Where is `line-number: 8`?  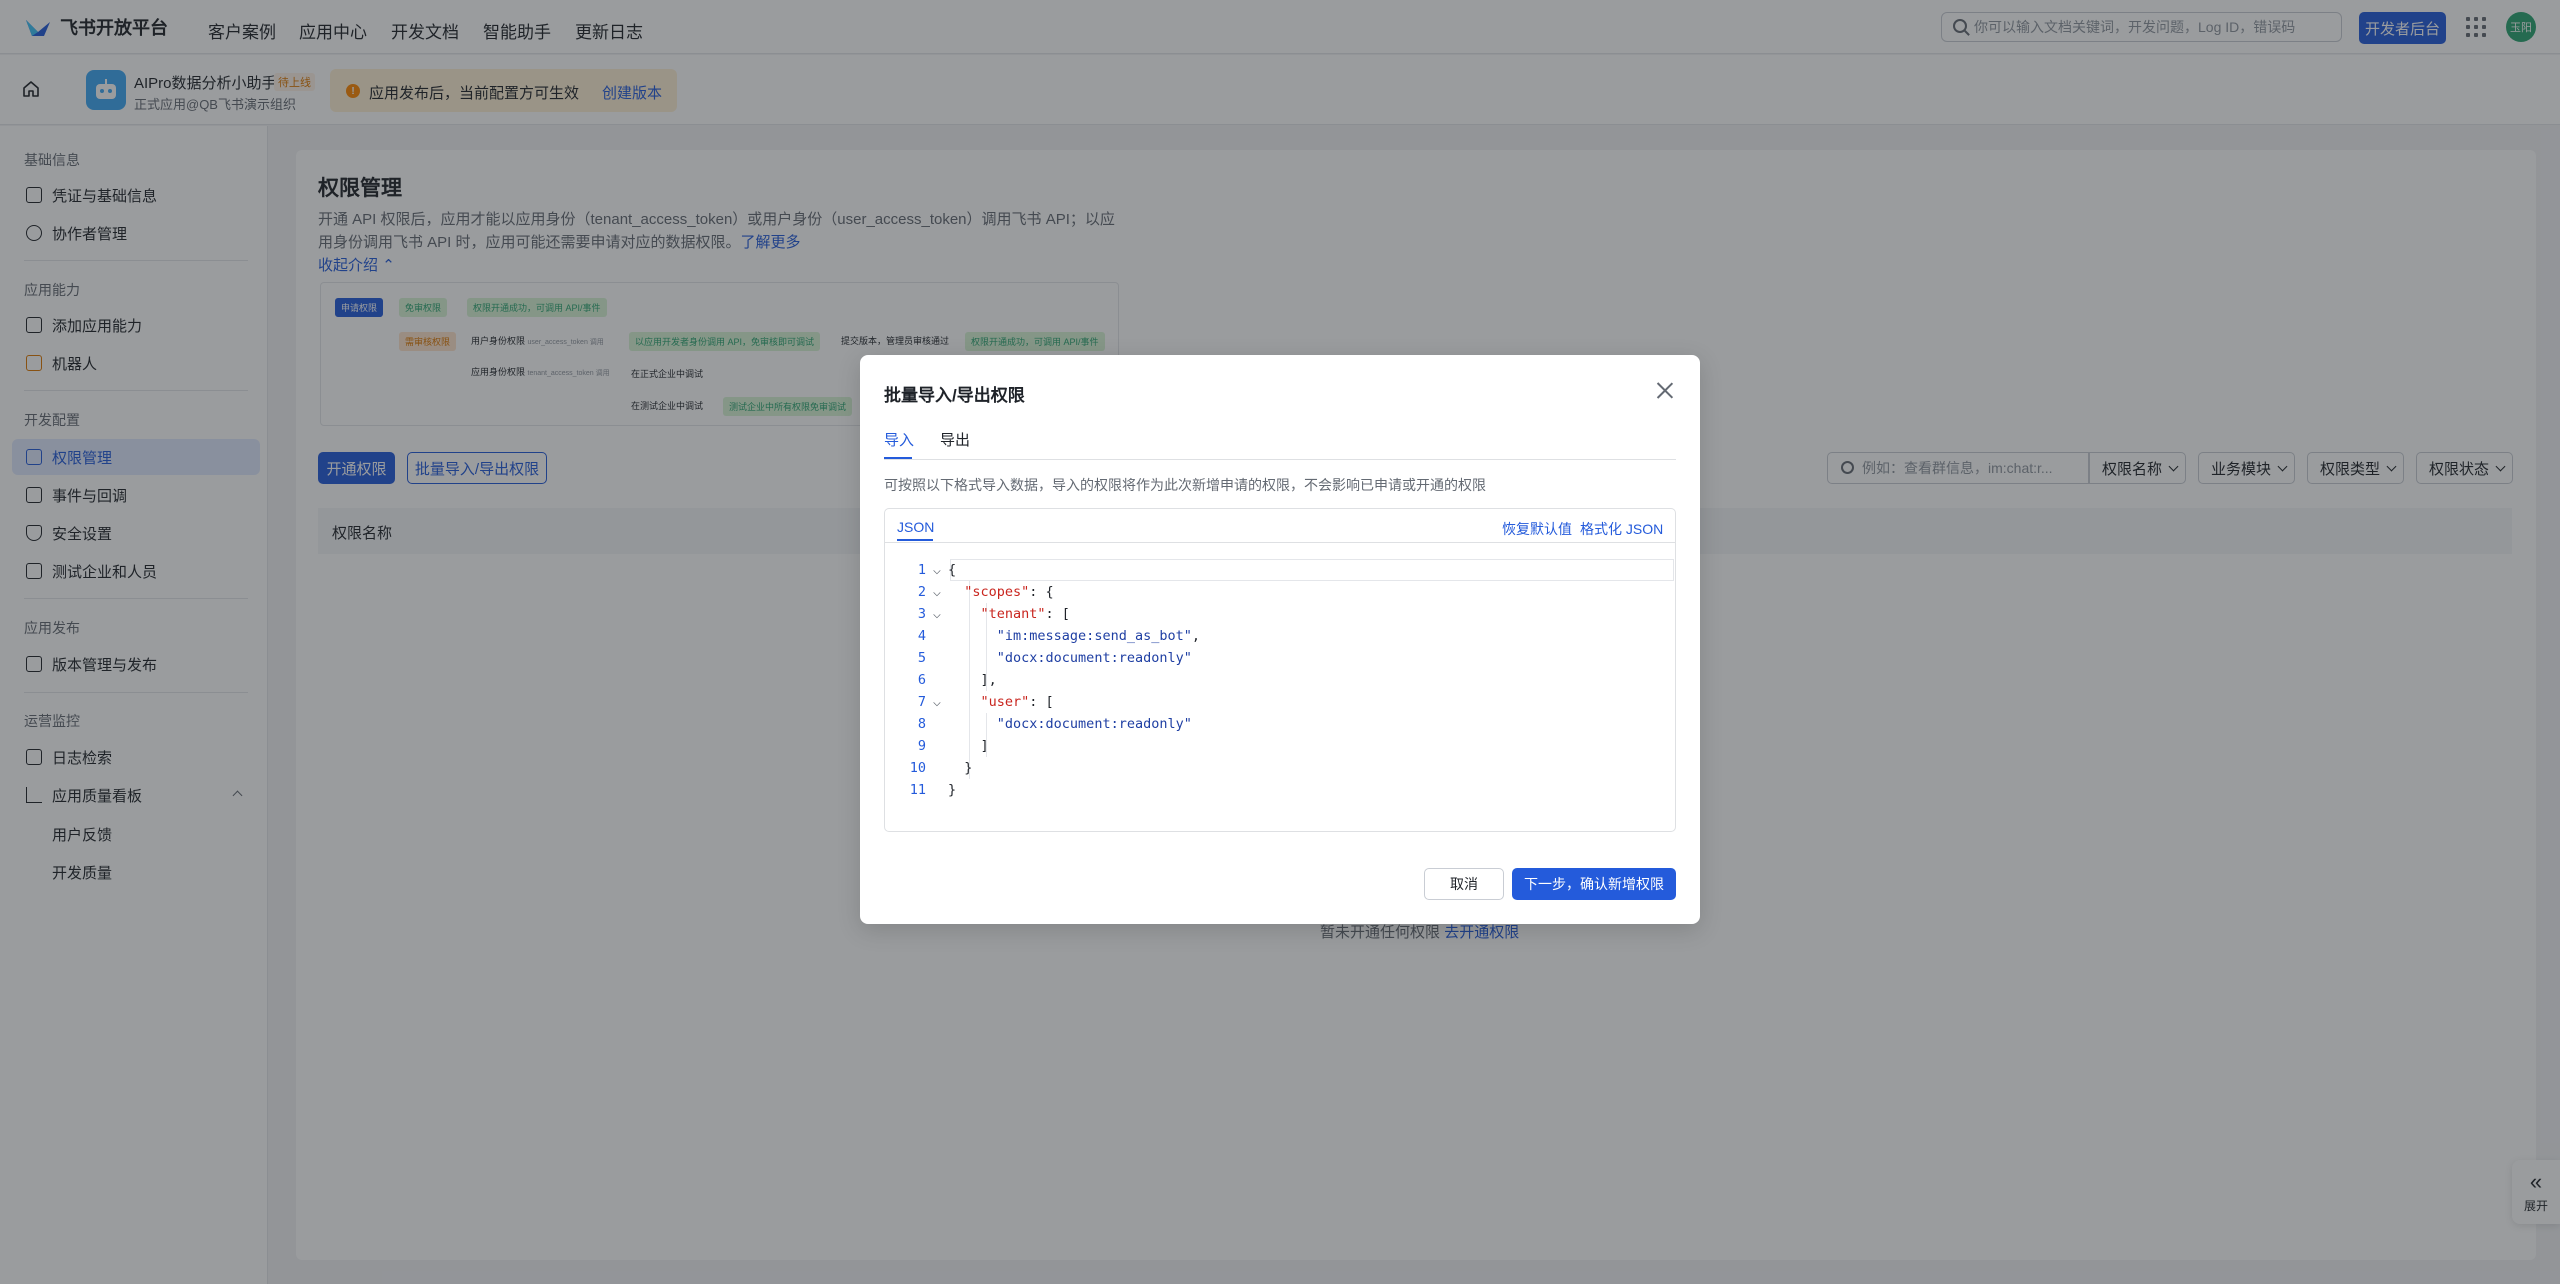 line-number: 8 is located at coordinates (921, 724).